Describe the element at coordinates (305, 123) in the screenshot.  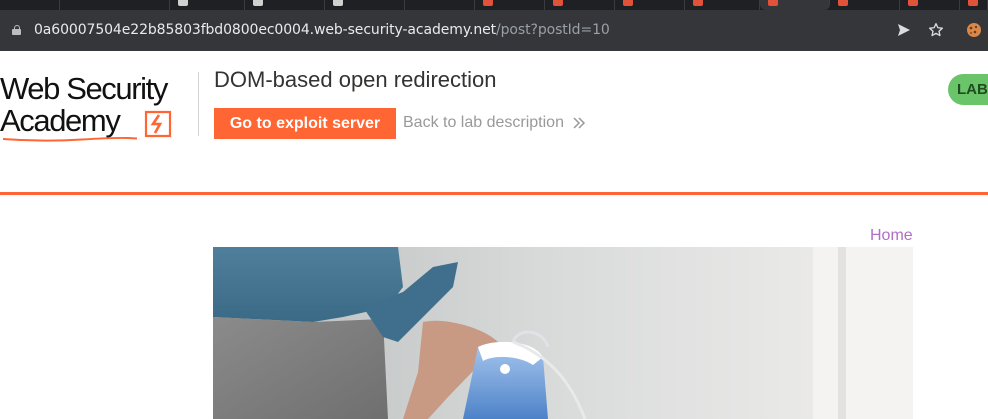
I see `go-to-exploit-server-button: Go to exploit server` at that location.